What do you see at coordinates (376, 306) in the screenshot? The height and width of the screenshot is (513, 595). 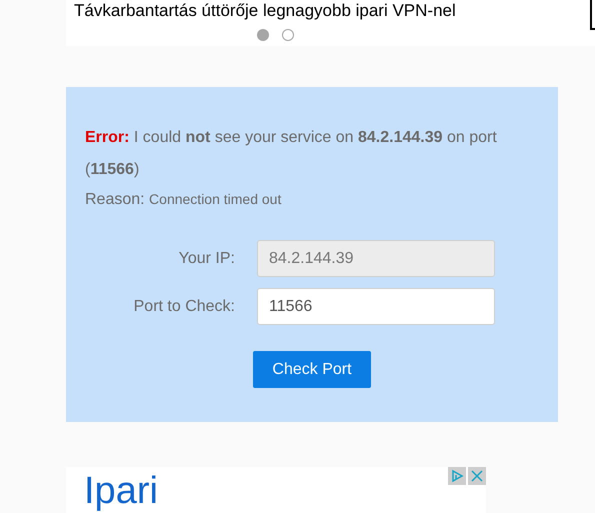 I see `input-field: 11566` at bounding box center [376, 306].